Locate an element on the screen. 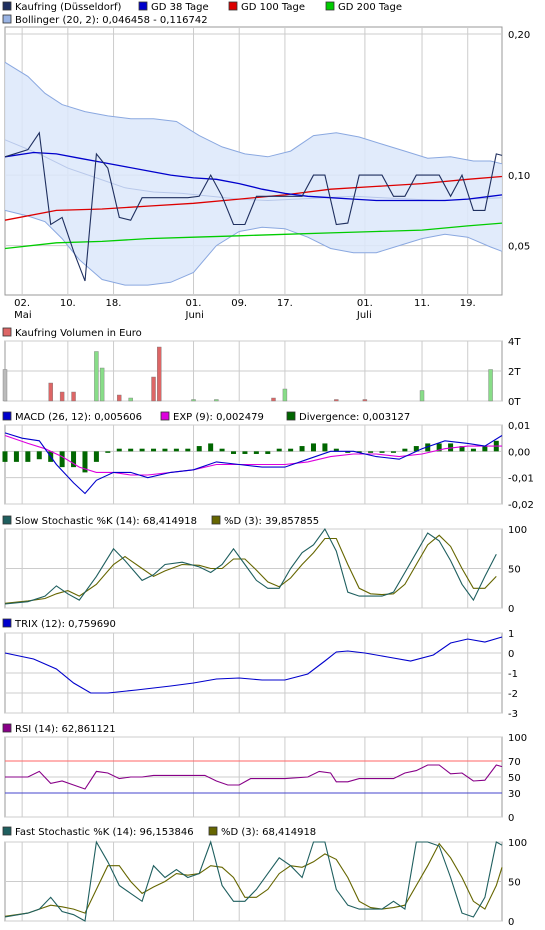 This screenshot has height=930, width=545. y-tick-label: 30 is located at coordinates (514, 794).